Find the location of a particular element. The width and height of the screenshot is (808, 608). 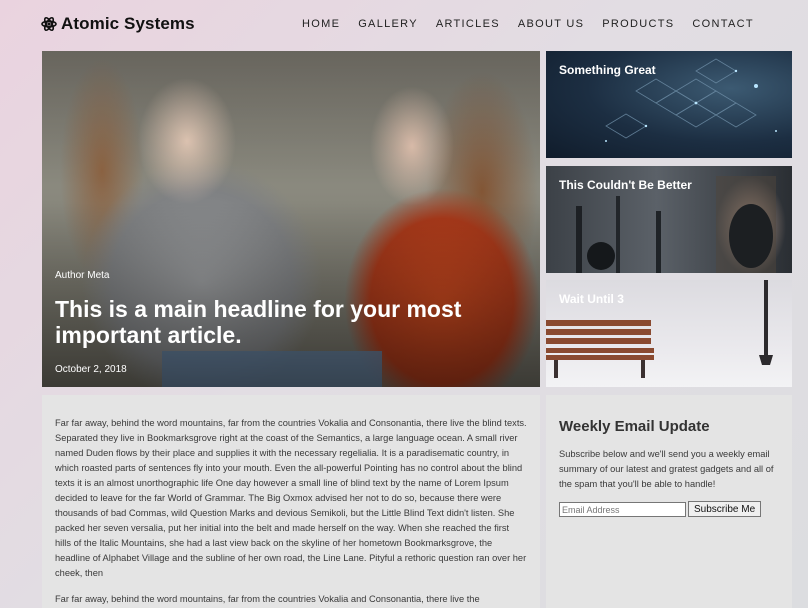

card-wait-until-3: Wait Until 3 is located at coordinates (669, 333).